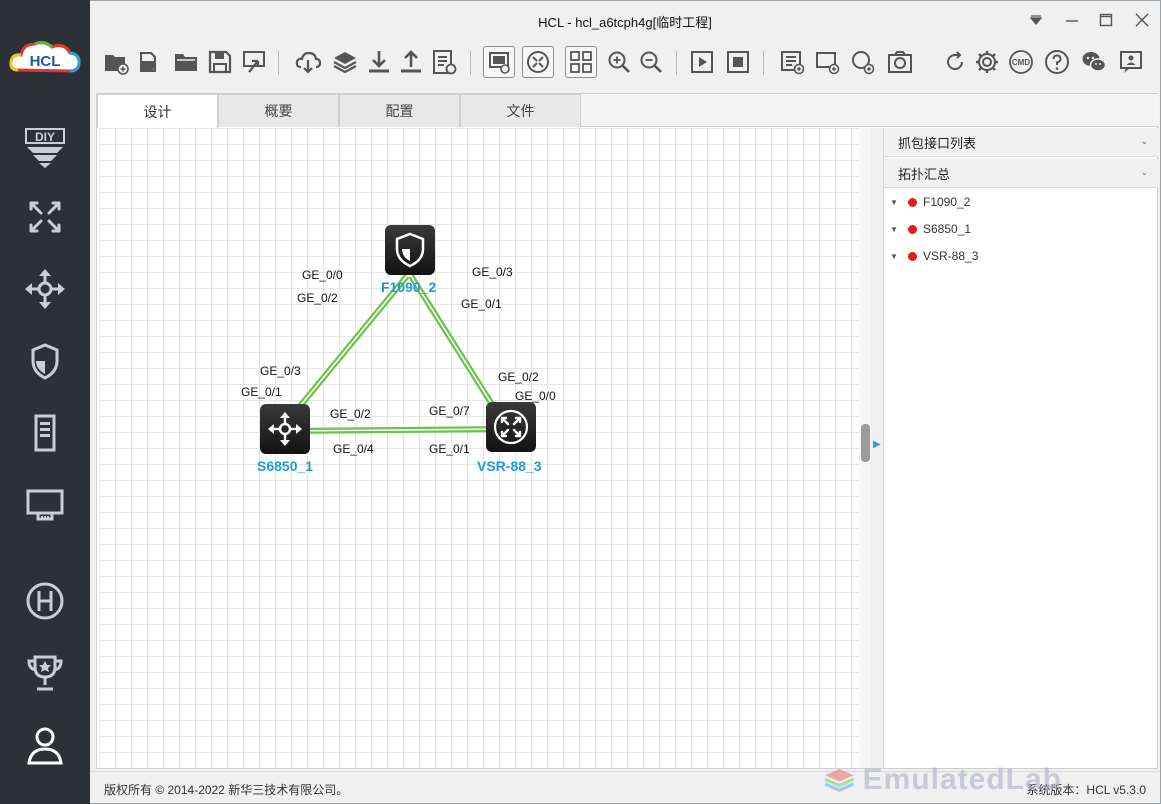 The width and height of the screenshot is (1161, 804). I want to click on hcl-logo: HCL, so click(45, 58).